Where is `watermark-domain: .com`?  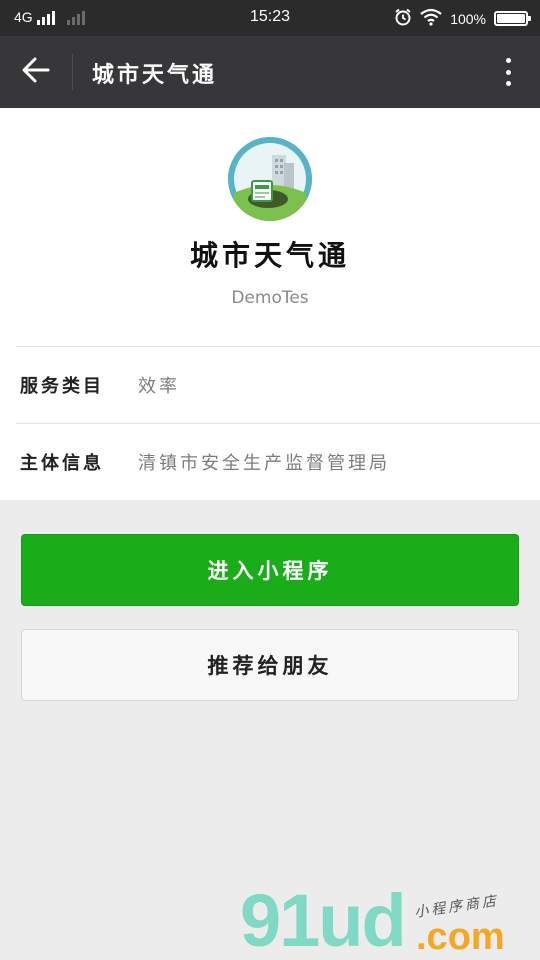 watermark-domain: .com is located at coordinates (460, 937).